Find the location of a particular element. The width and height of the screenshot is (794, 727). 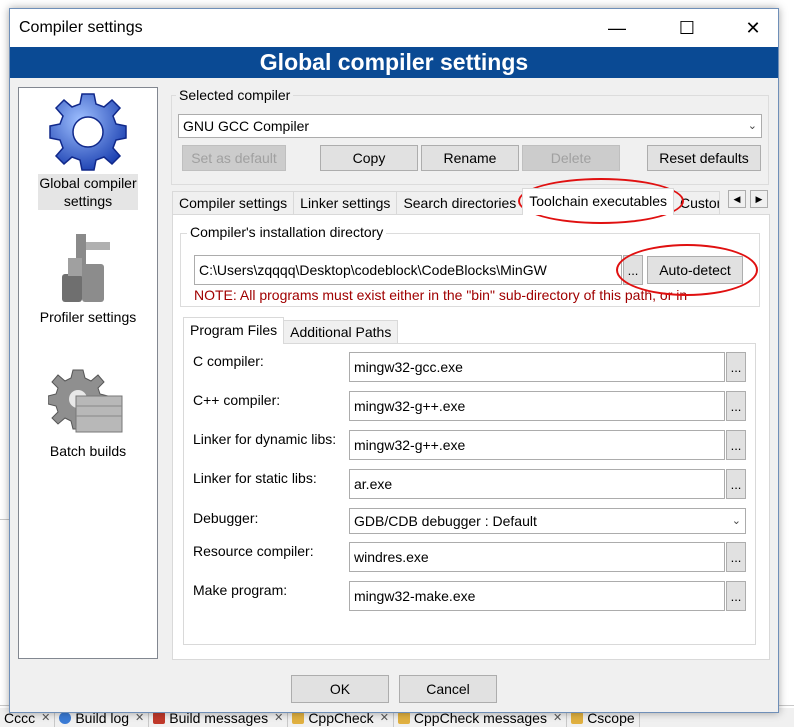

tab-linker-settings: Linker settings is located at coordinates (345, 203).